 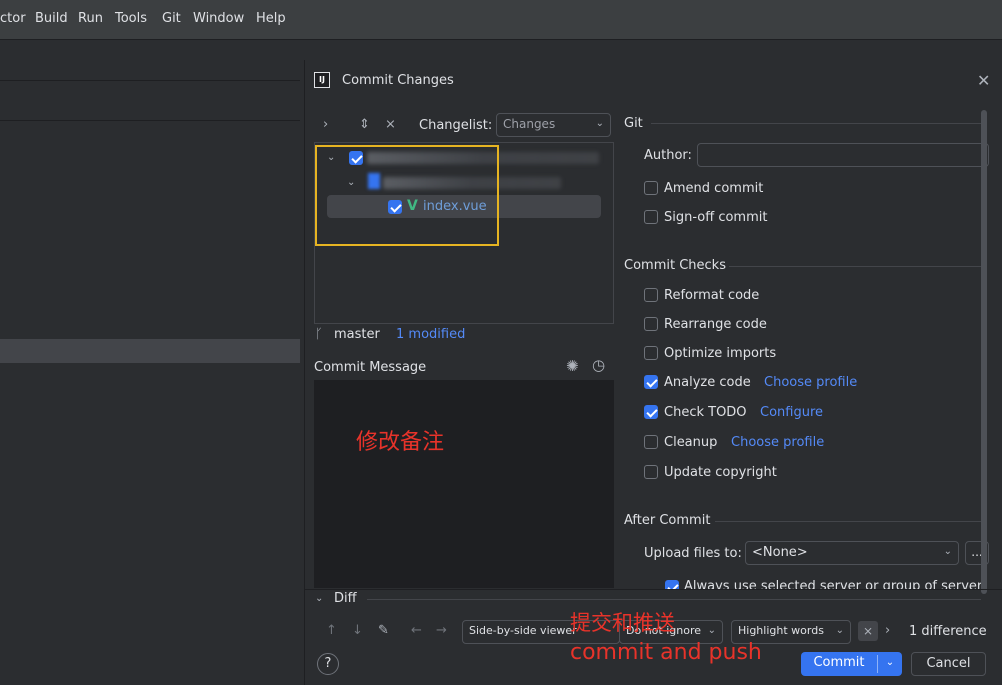 I want to click on ai-assistant-icon: ✺, so click(x=572, y=366).